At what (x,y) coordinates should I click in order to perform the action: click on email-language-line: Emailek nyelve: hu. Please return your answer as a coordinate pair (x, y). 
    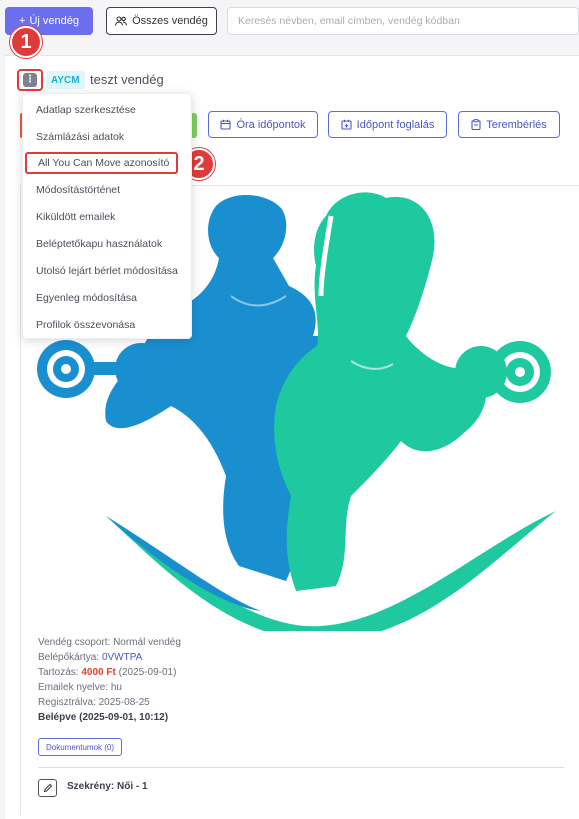
    Looking at the image, I should click on (80, 687).